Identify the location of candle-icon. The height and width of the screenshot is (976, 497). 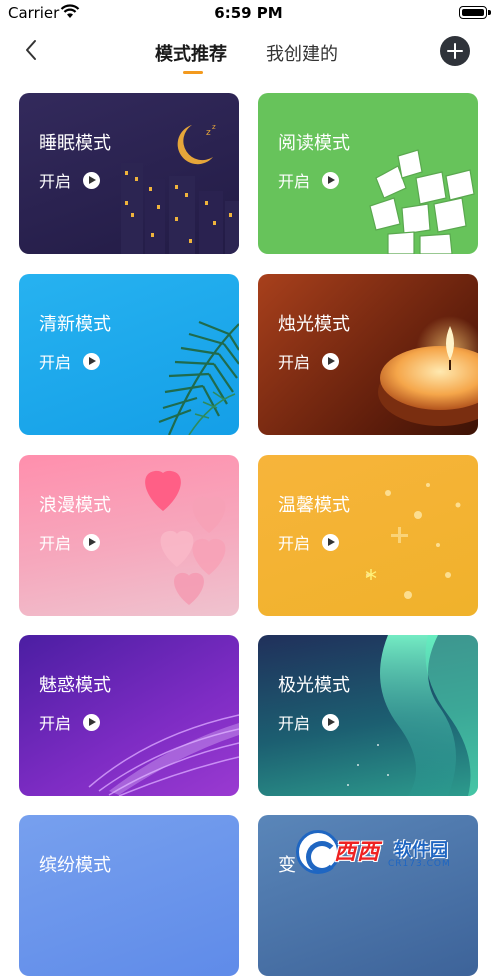
(428, 371).